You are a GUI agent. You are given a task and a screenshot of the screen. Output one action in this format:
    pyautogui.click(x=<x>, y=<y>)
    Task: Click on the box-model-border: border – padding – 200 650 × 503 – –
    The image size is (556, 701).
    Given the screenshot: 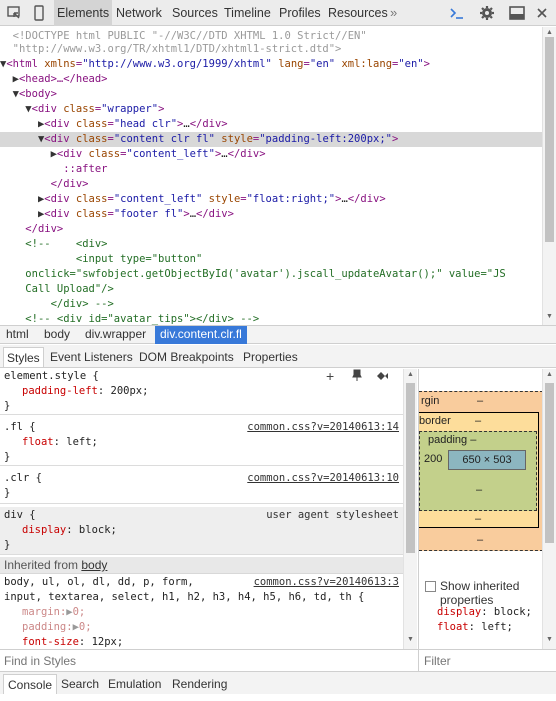 What is the action you would take?
    pyautogui.click(x=479, y=470)
    